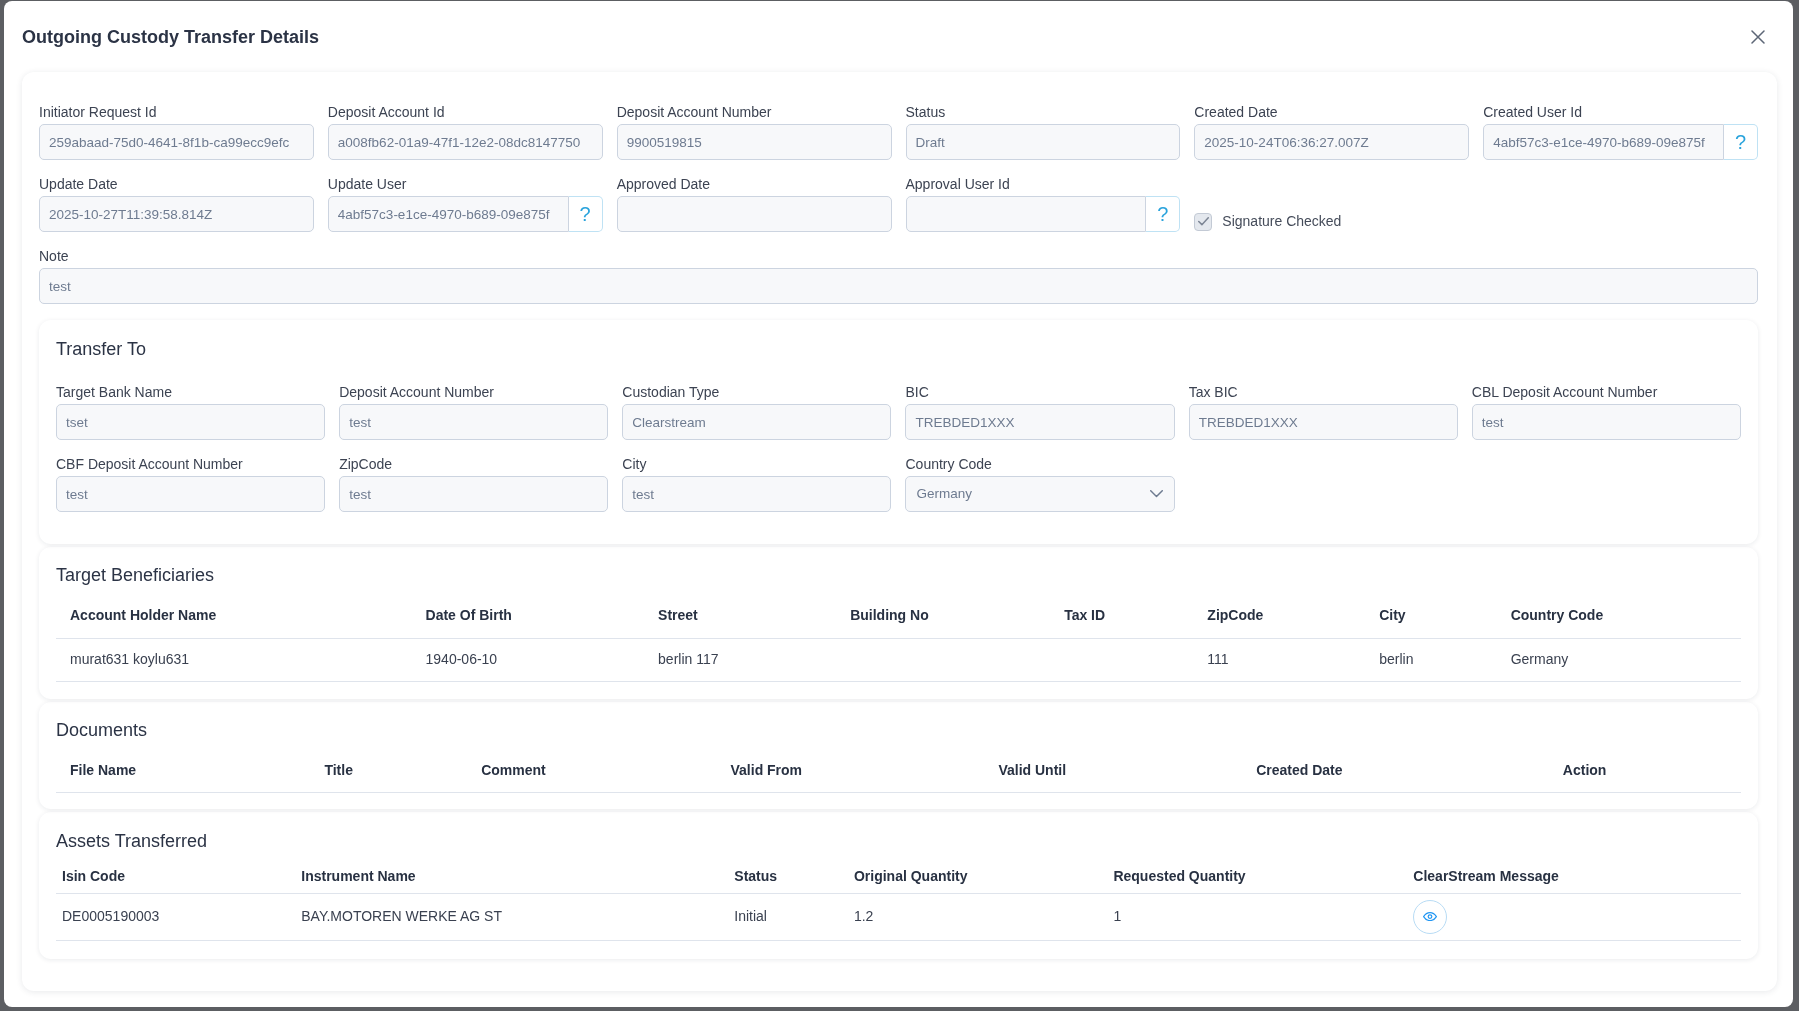 Image resolution: width=1799 pixels, height=1011 pixels. What do you see at coordinates (1279, 616) in the screenshot?
I see `column-header: ZipCode` at bounding box center [1279, 616].